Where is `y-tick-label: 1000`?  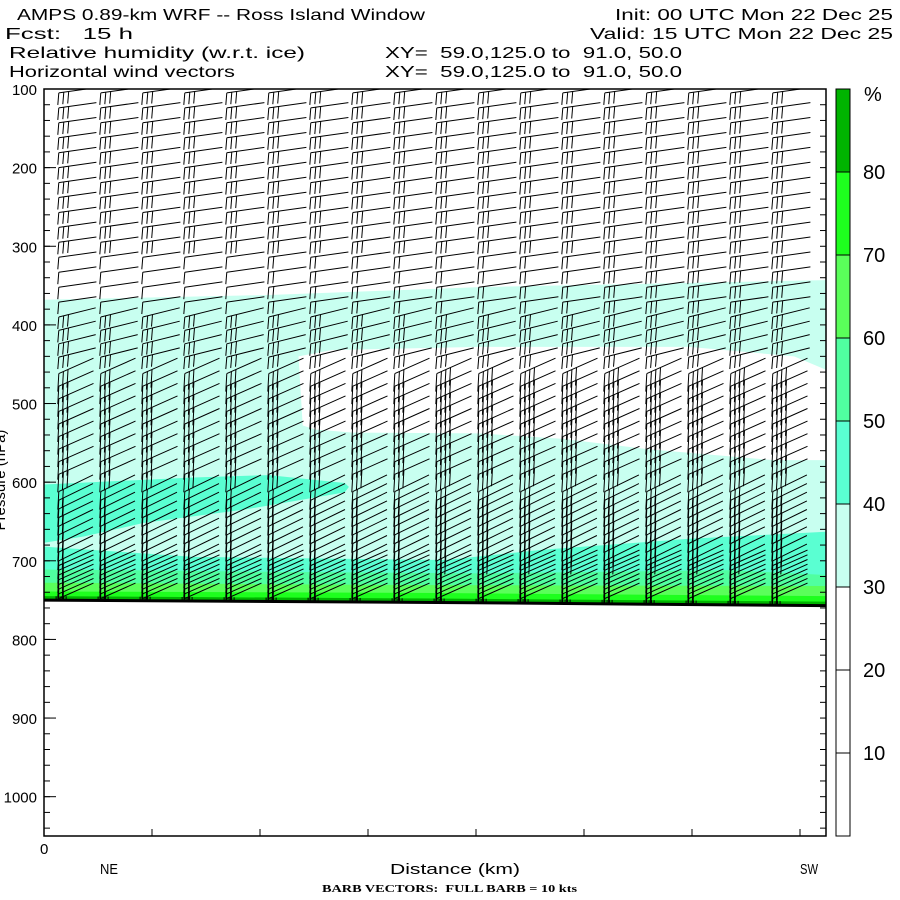
y-tick-label: 1000 is located at coordinates (20, 798).